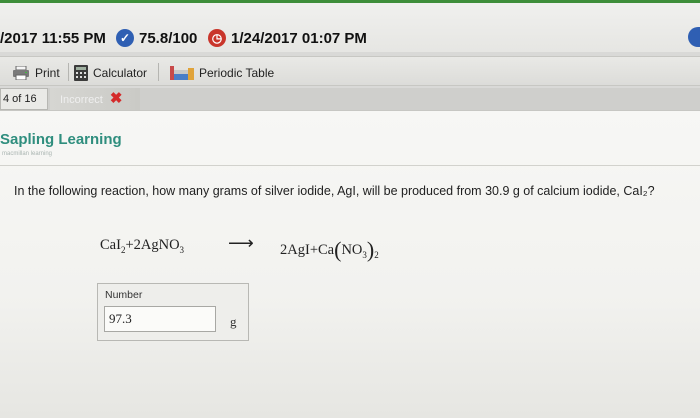 This screenshot has height=418, width=700. I want to click on answer-input, so click(160, 319).